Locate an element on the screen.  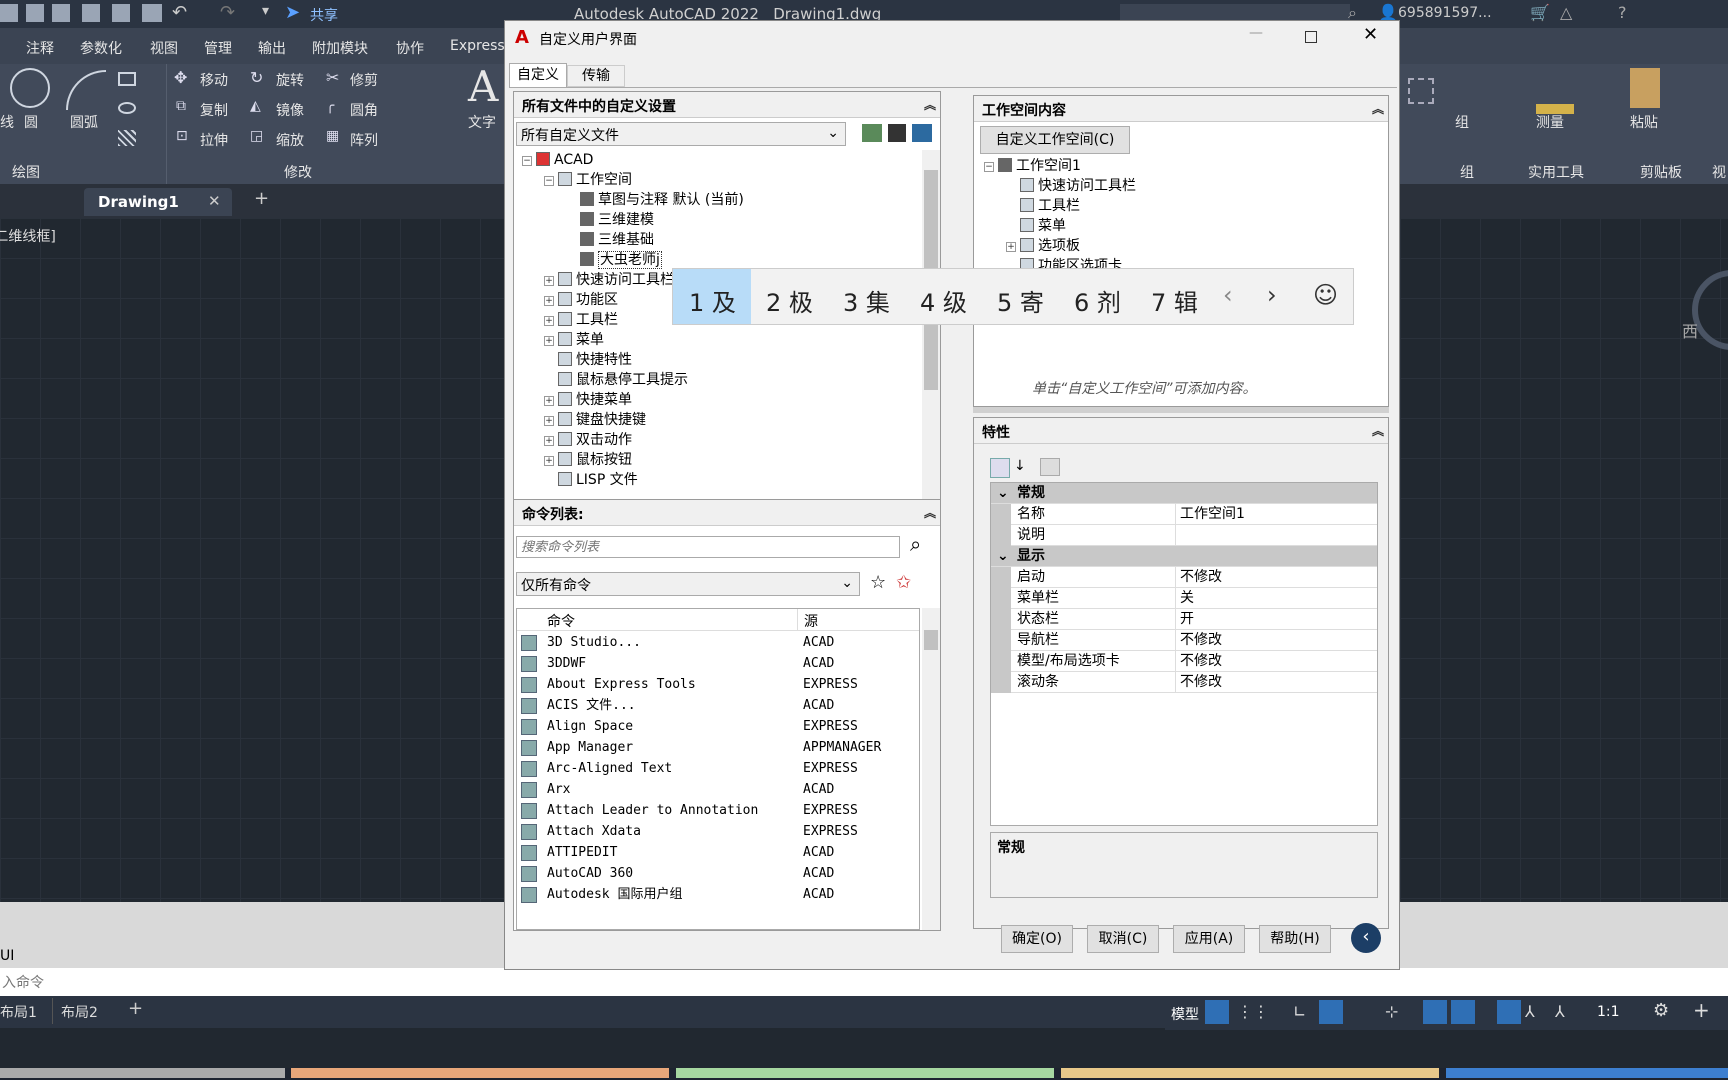
customize-workspace-button: 自定义工作空间(C) is located at coordinates (1055, 140).